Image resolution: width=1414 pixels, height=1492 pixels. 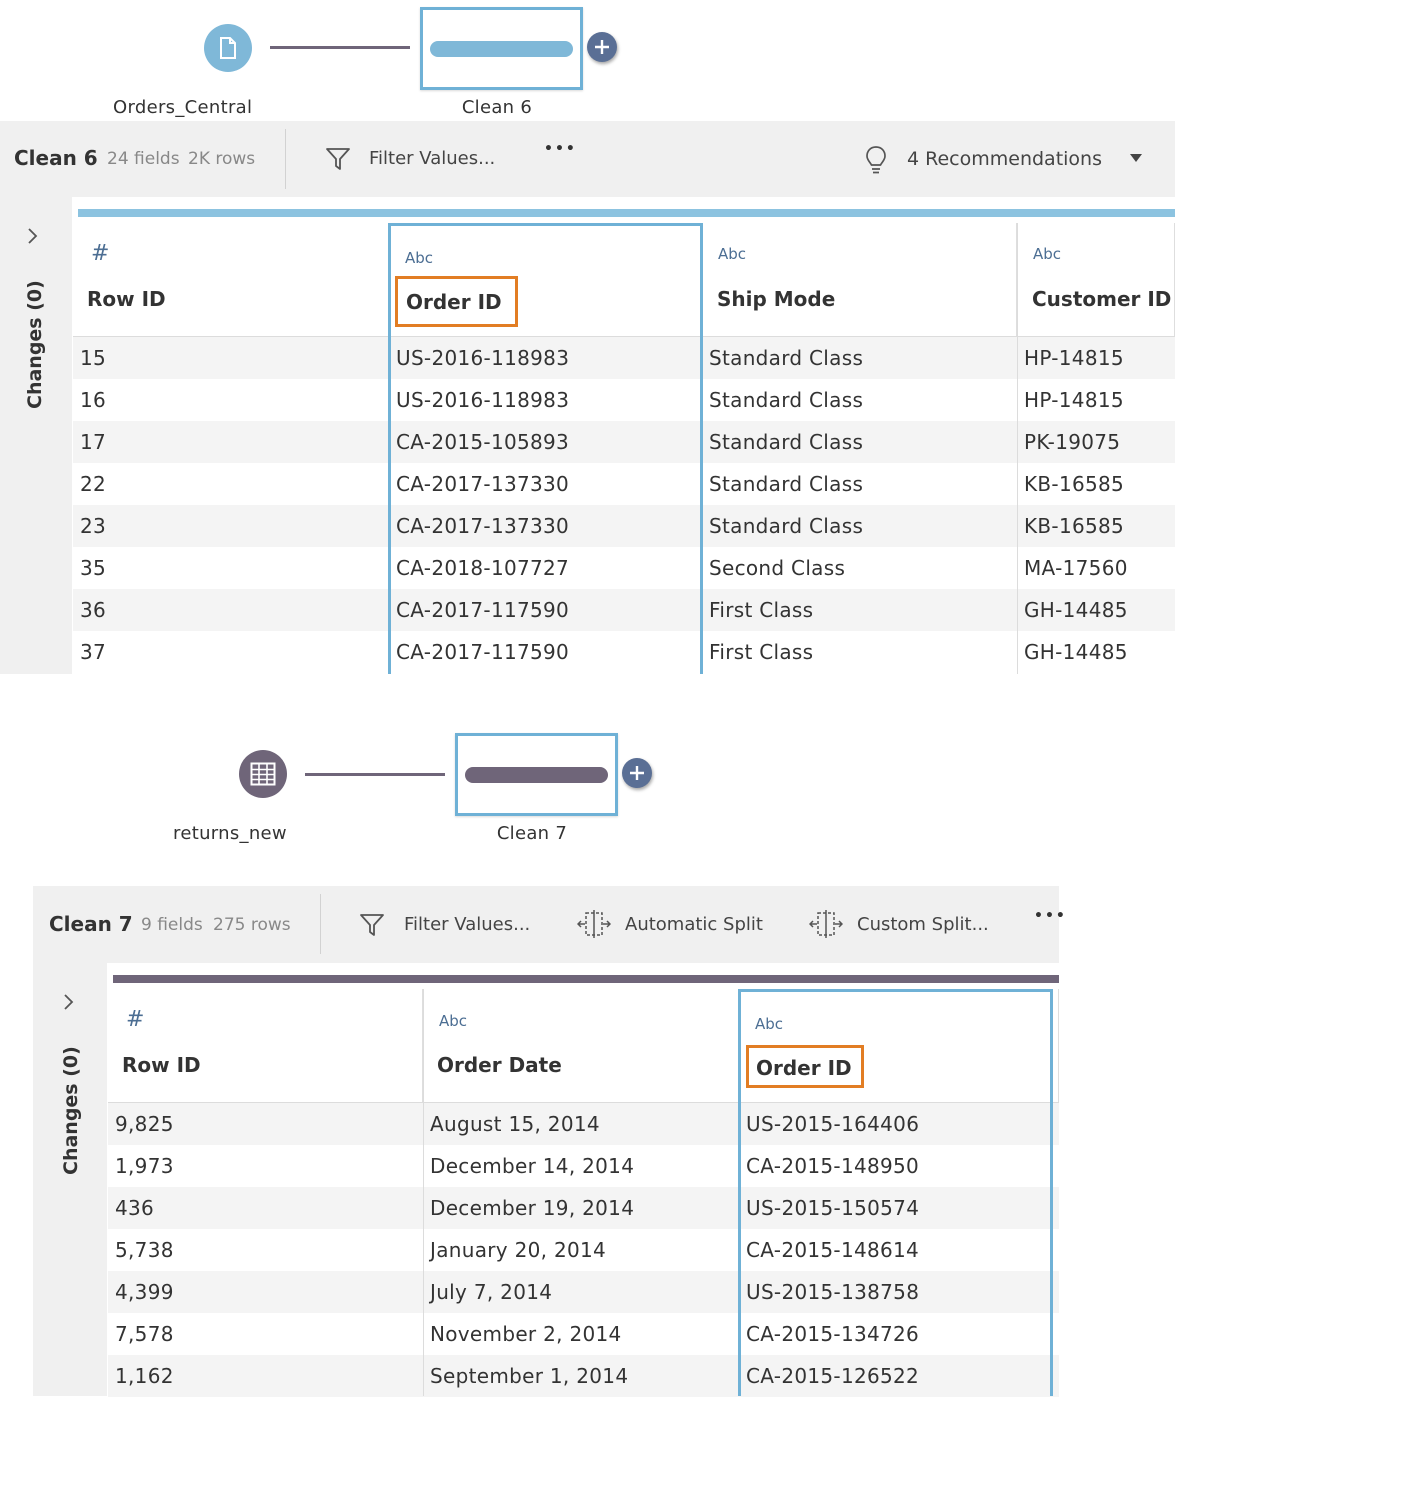 I want to click on table-cell: 37, so click(x=93, y=652).